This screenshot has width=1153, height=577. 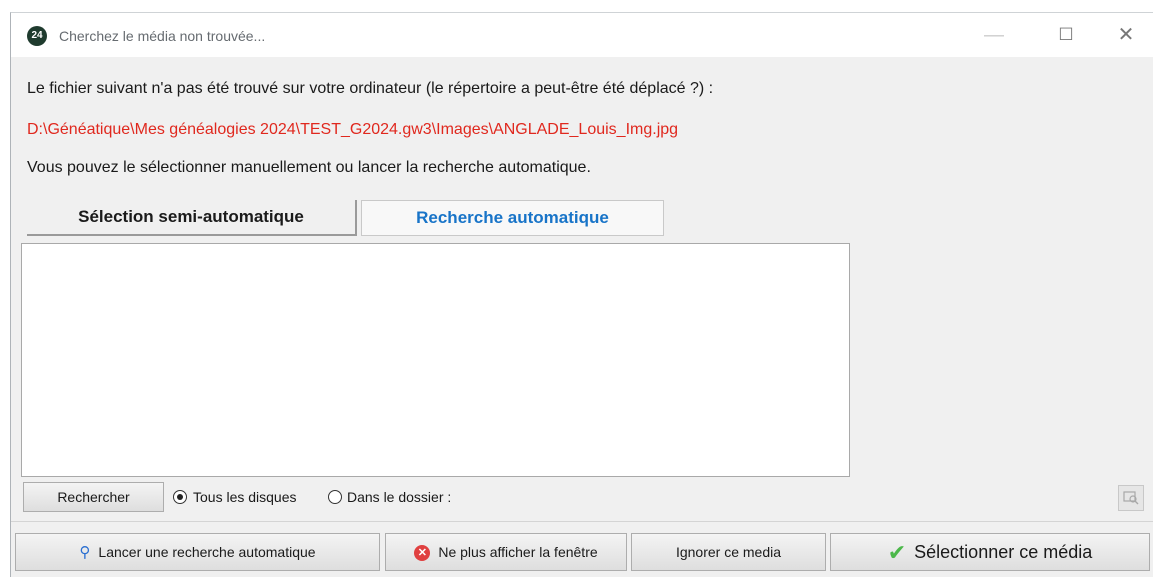 I want to click on in-folder-radio, so click(x=335, y=497).